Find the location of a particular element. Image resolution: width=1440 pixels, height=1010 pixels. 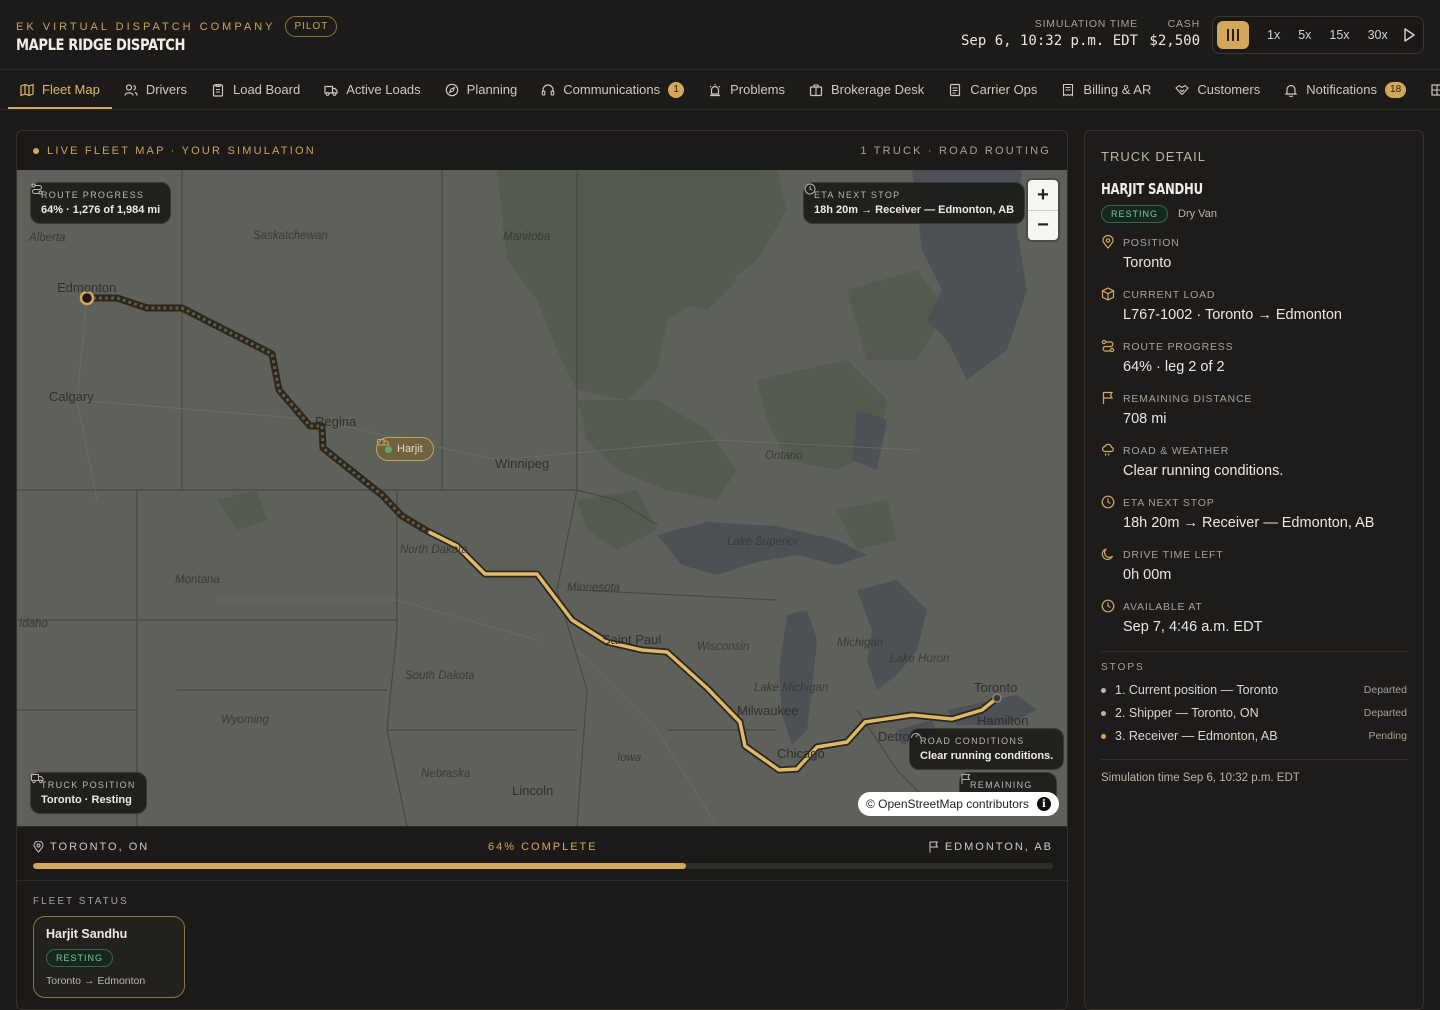

origin-marker is located at coordinates (997, 698).